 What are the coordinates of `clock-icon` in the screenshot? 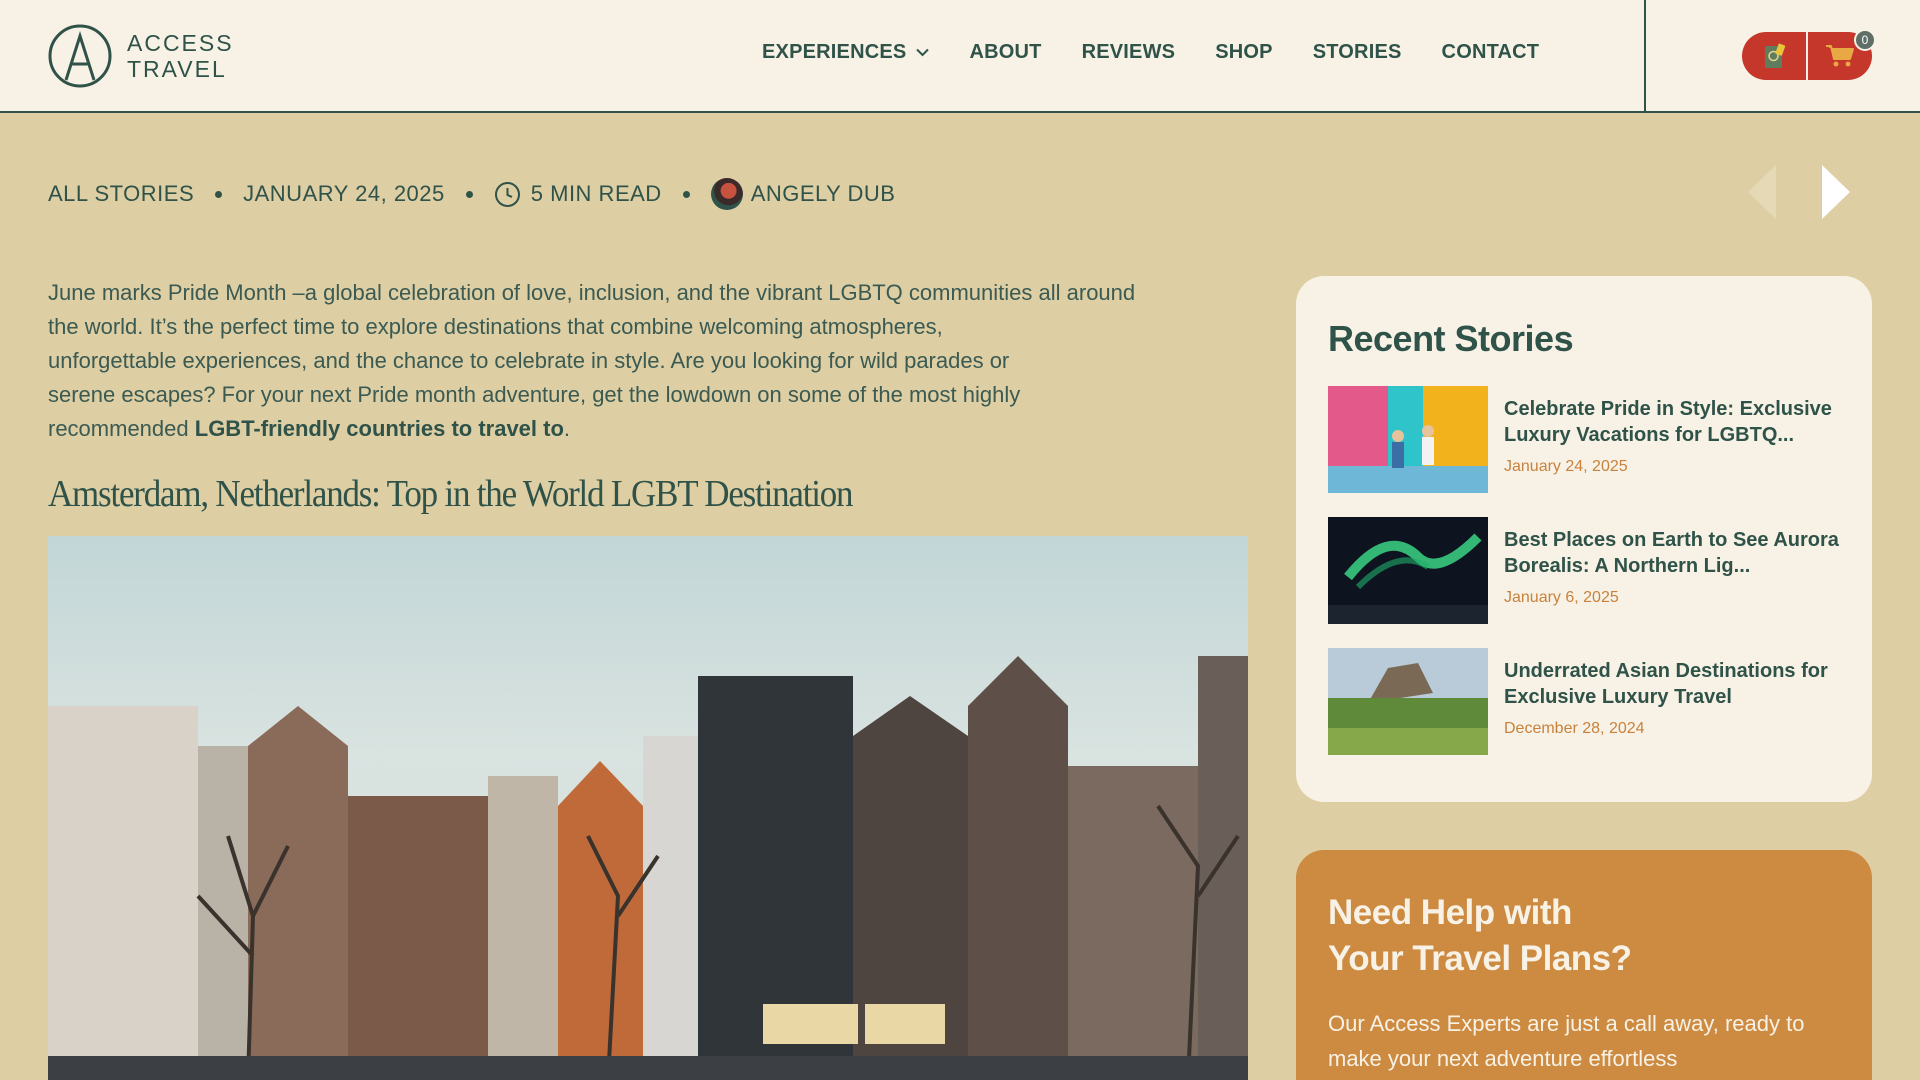 It's located at (507, 194).